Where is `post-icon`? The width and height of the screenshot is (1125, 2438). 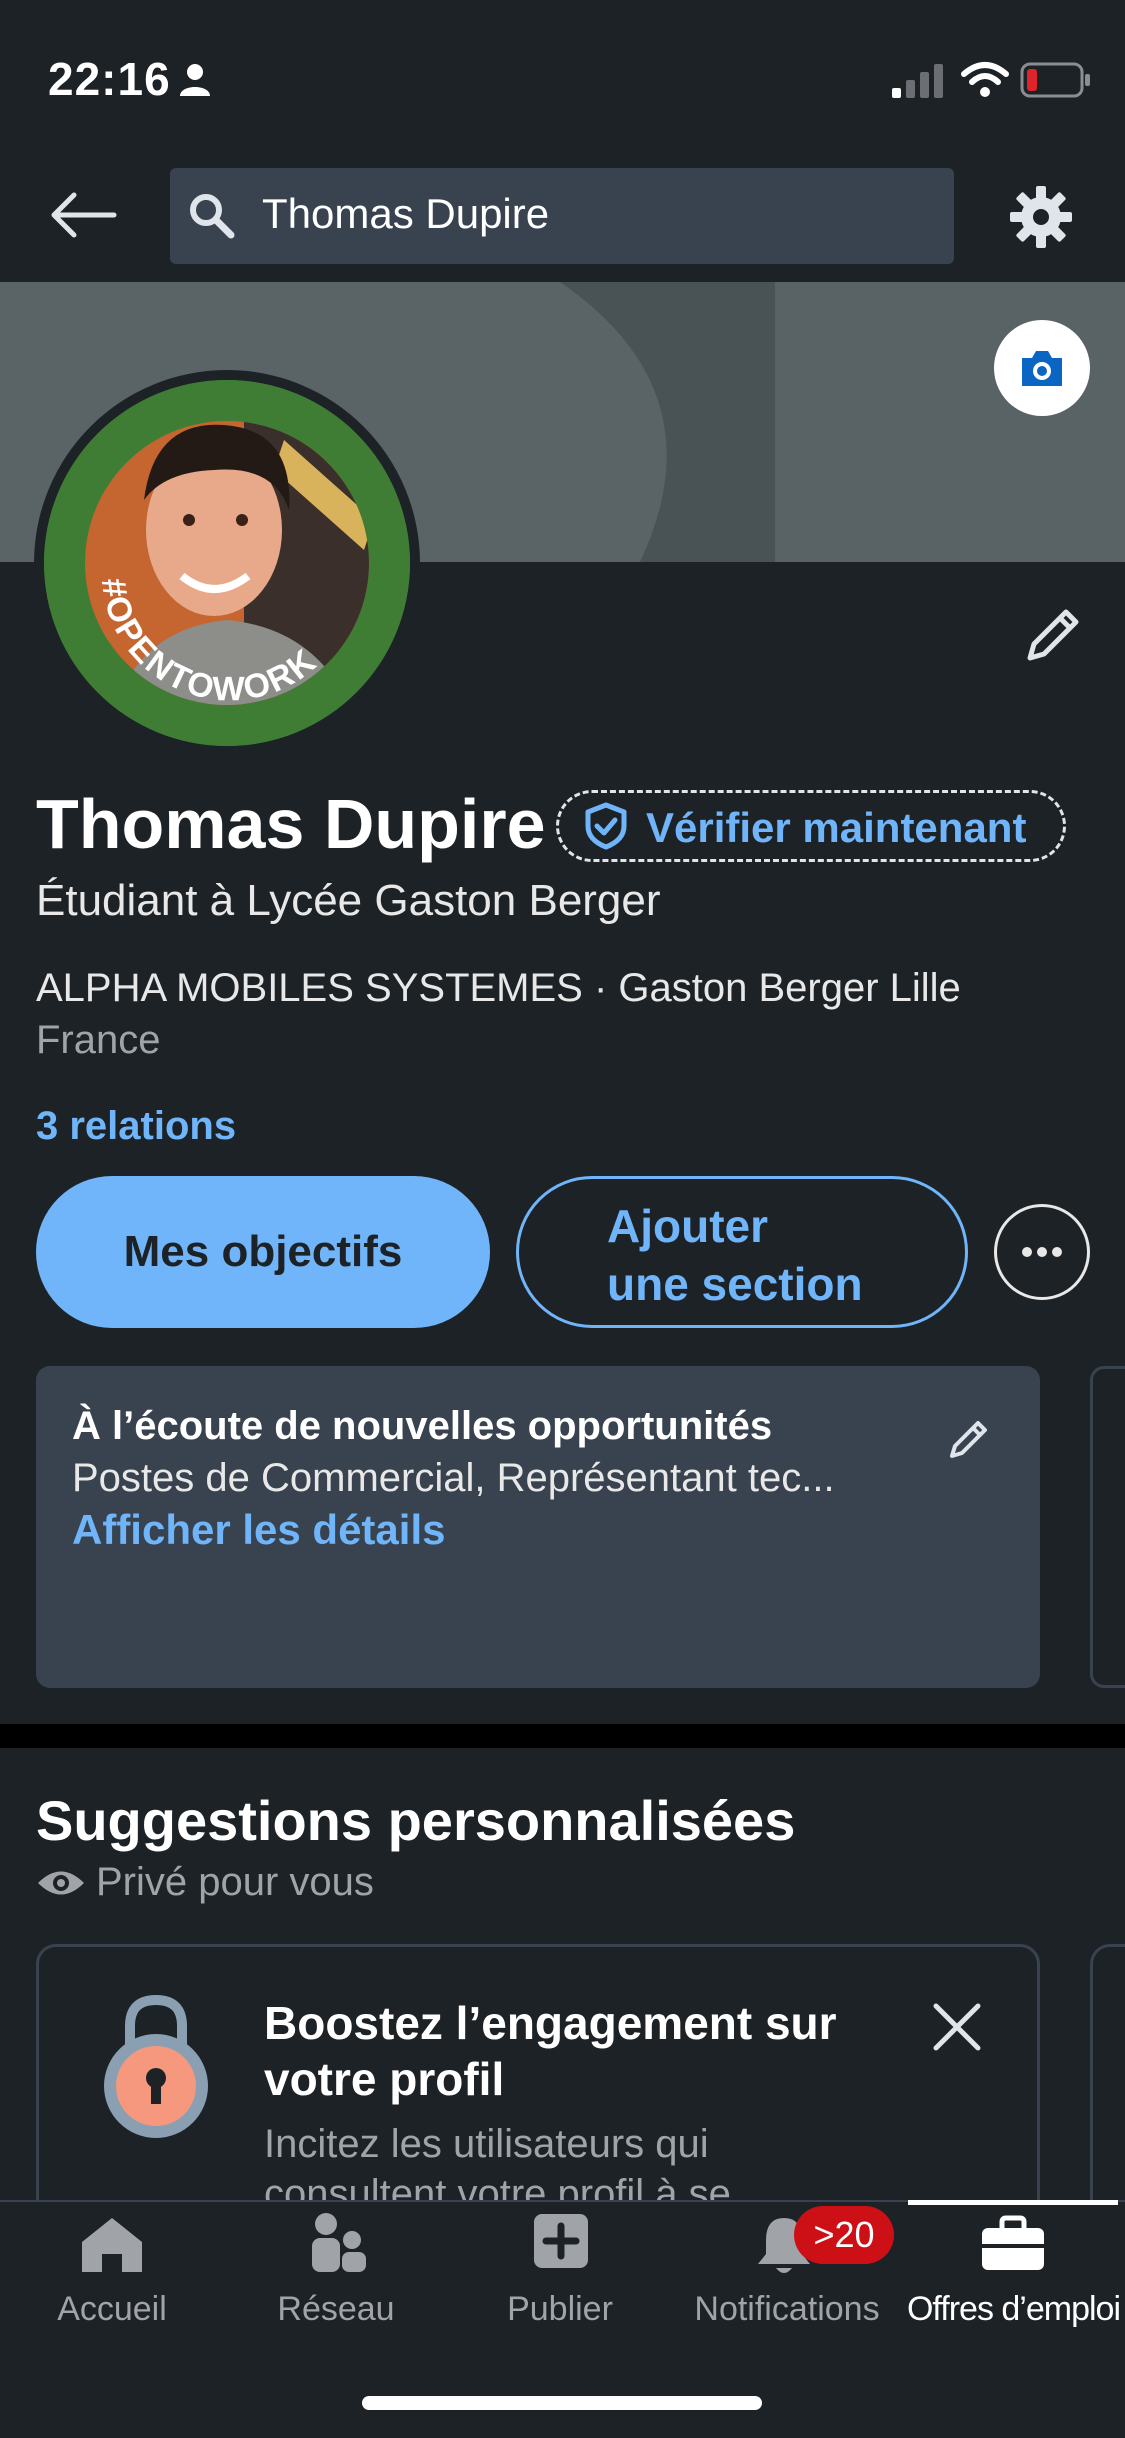
post-icon is located at coordinates (561, 2241).